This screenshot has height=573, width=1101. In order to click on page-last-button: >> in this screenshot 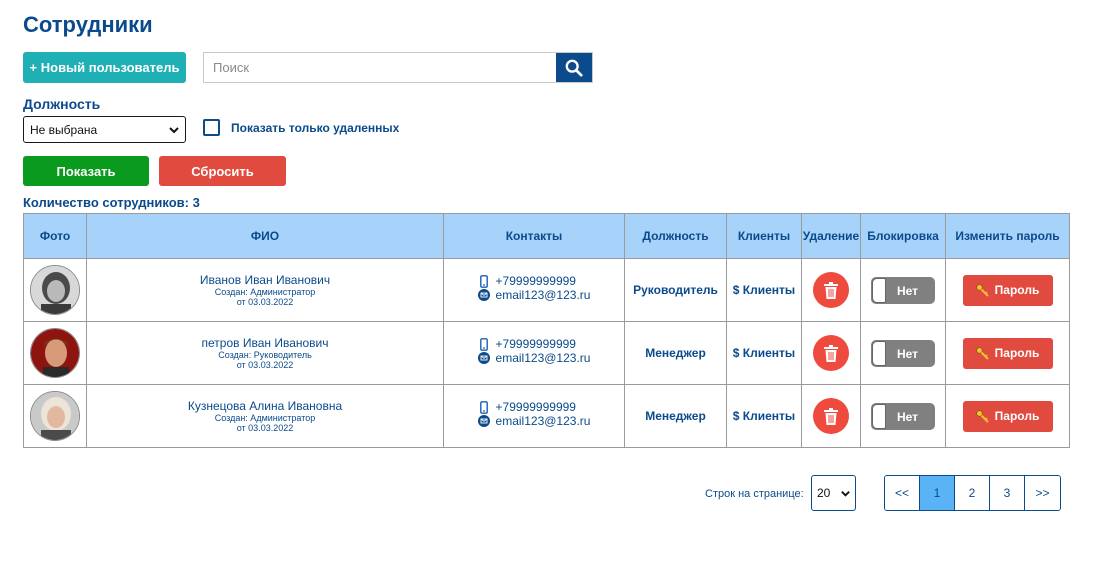, I will do `click(1042, 493)`.